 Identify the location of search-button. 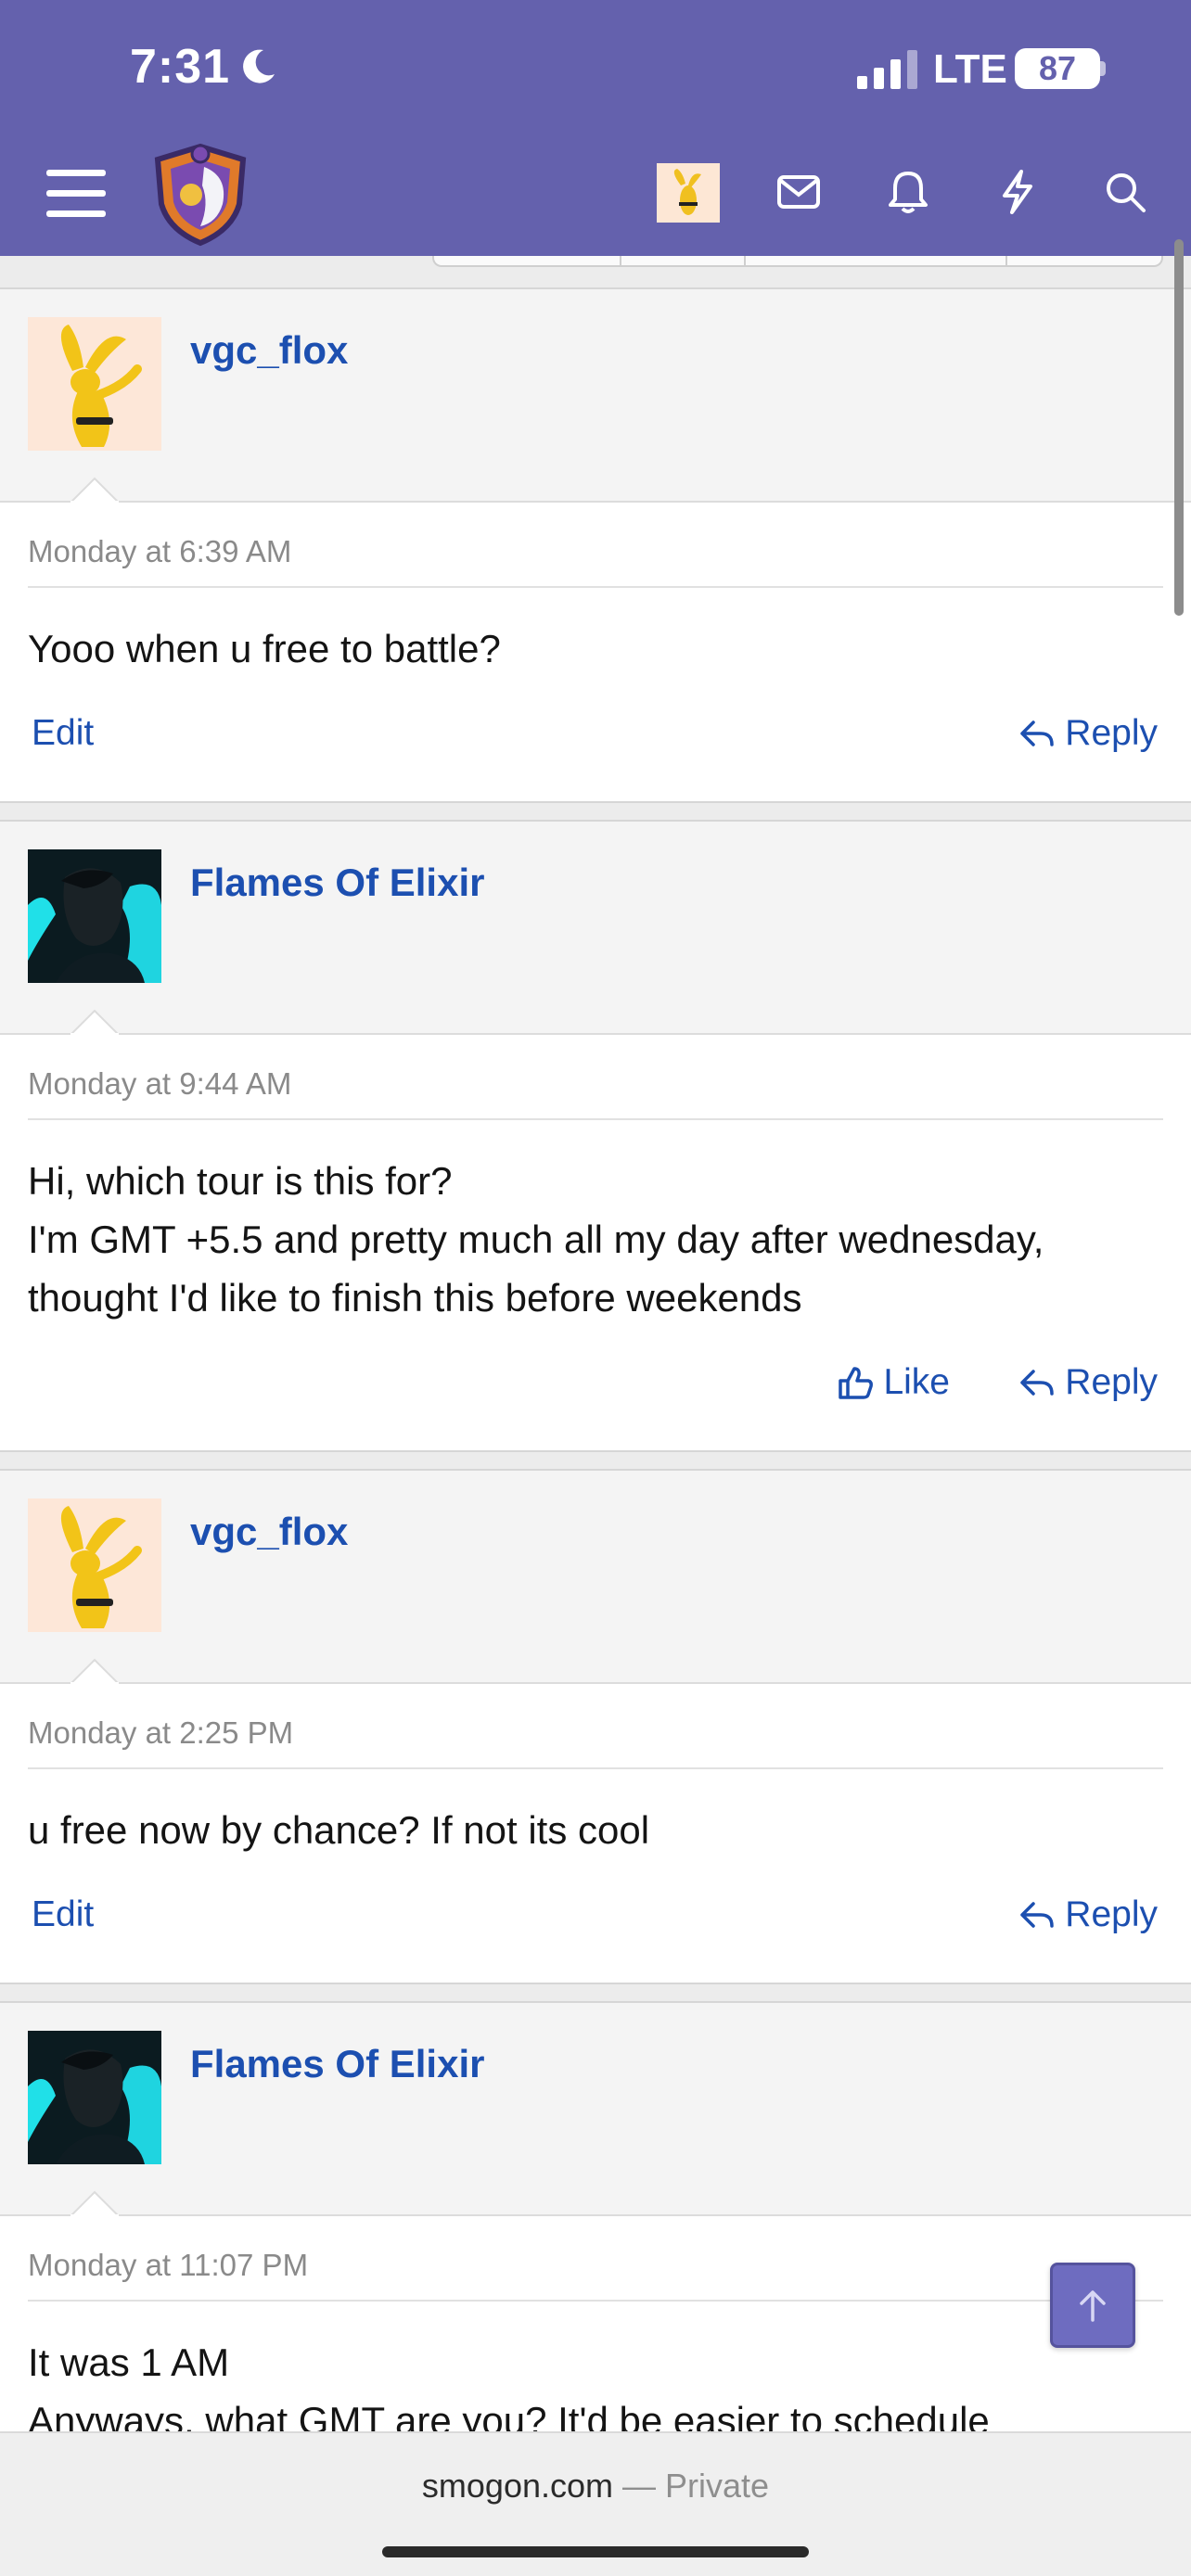
(1125, 191).